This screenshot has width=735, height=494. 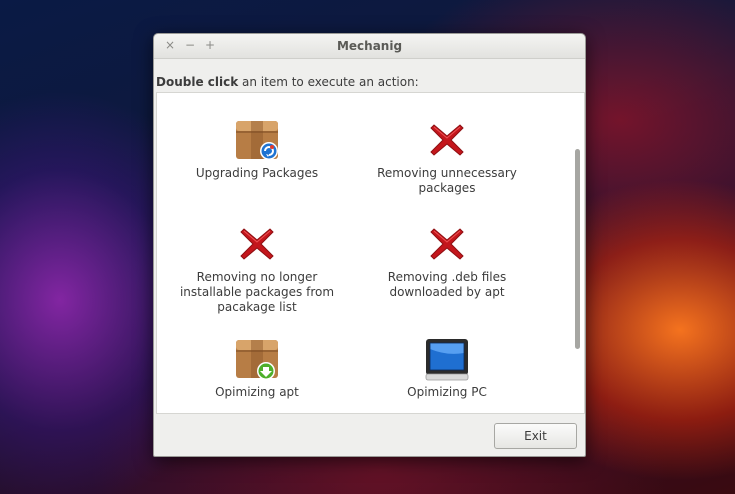 I want to click on action-upgrading-packages: Upgrading Packages, so click(x=257, y=149).